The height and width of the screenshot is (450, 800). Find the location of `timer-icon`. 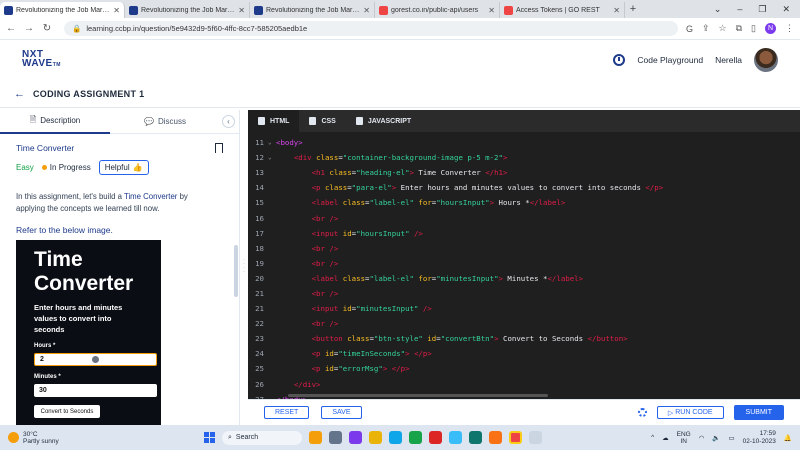

timer-icon is located at coordinates (619, 60).